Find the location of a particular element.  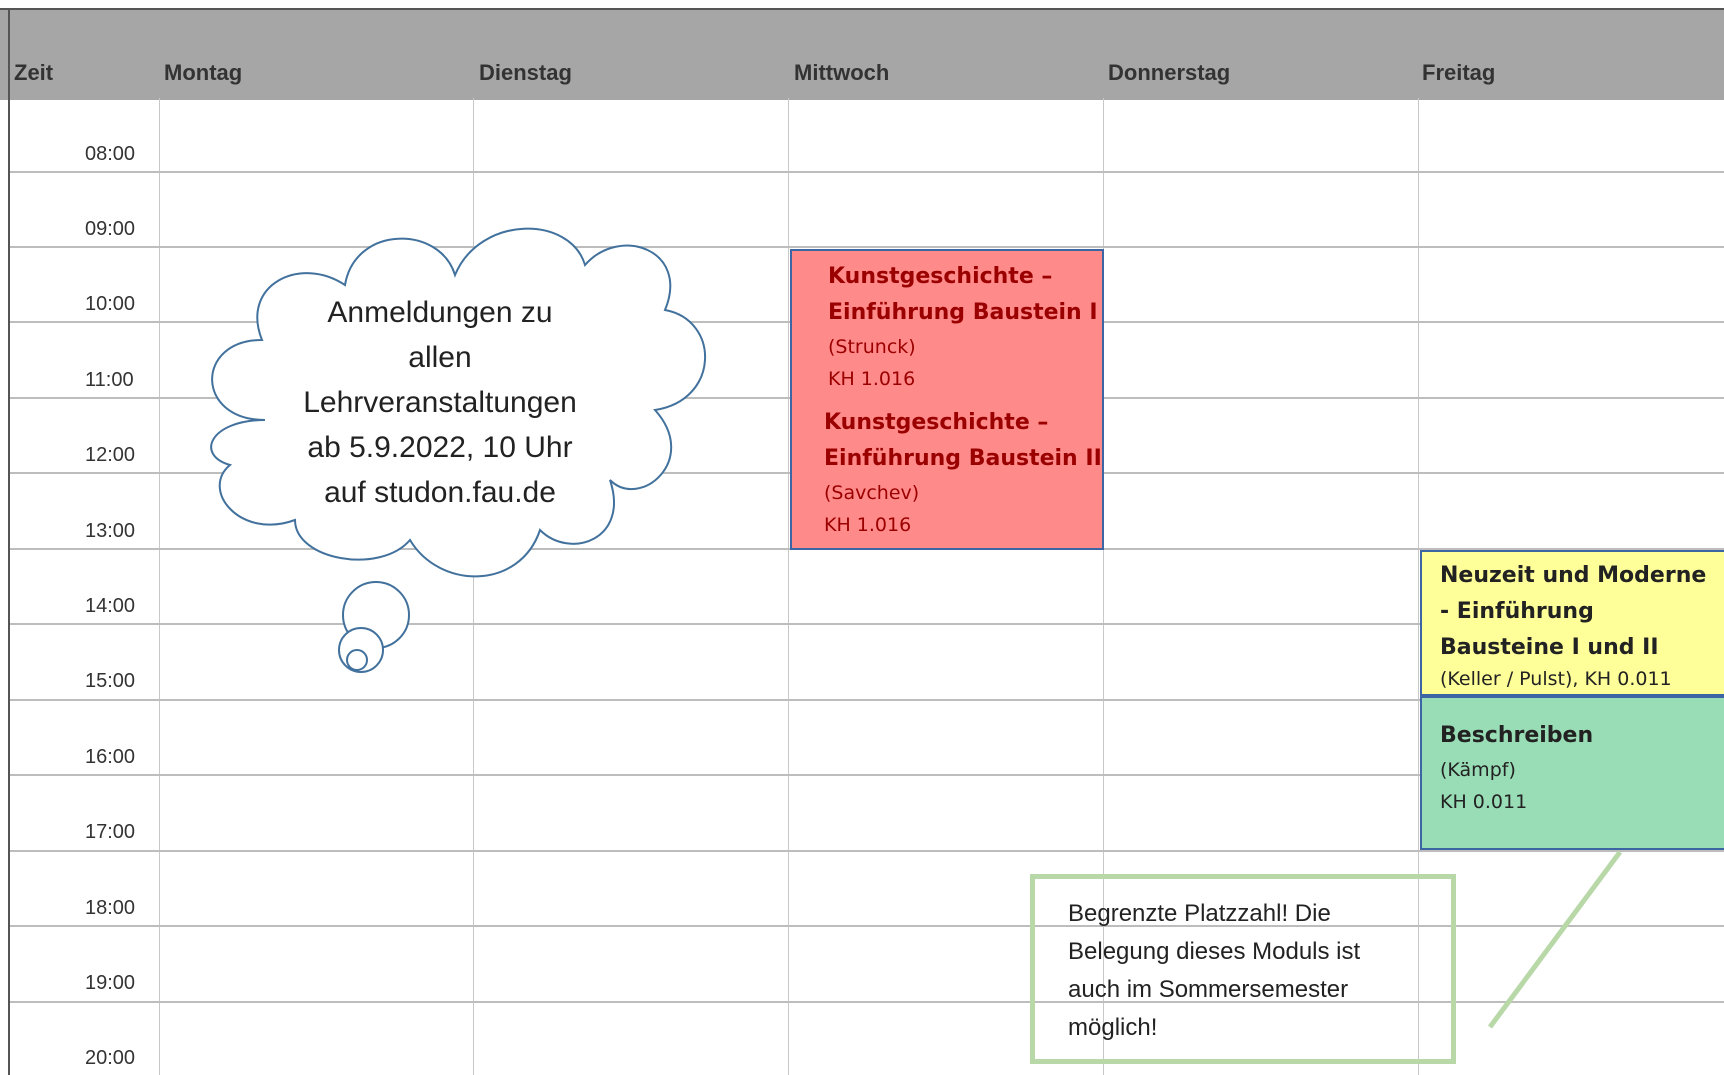

column-header-freitag: Freitag is located at coordinates (1459, 72).